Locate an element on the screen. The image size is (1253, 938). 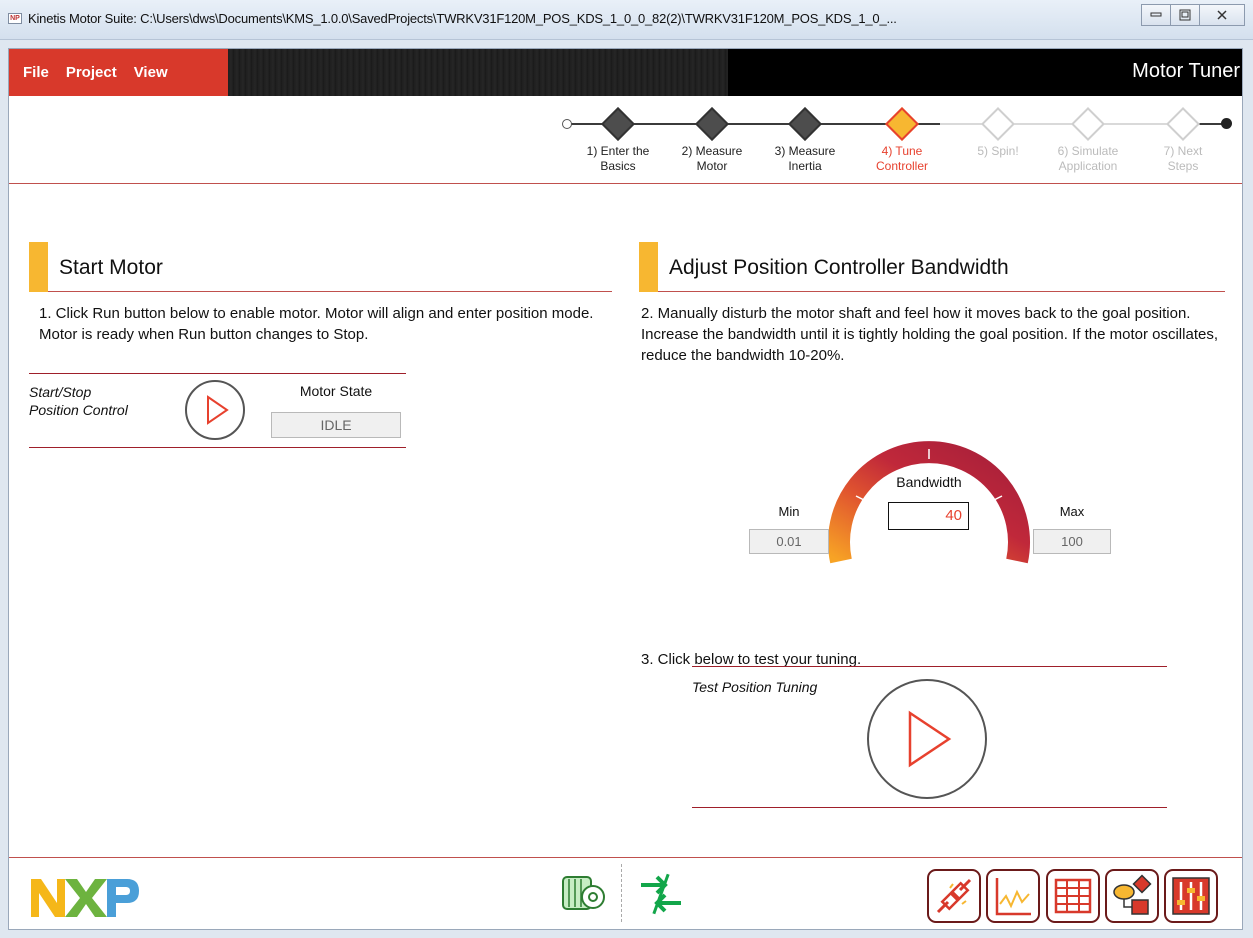
step-measure-inertia: 3) Measure Inertia is located at coordinates (805, 140).